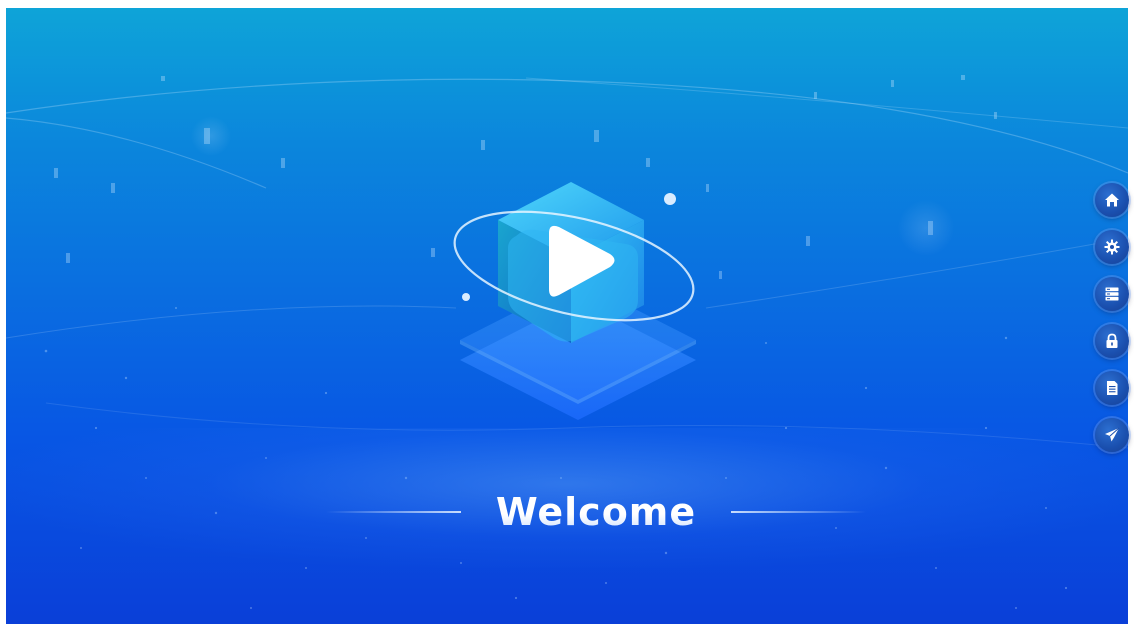  I want to click on document-icon, so click(1112, 388).